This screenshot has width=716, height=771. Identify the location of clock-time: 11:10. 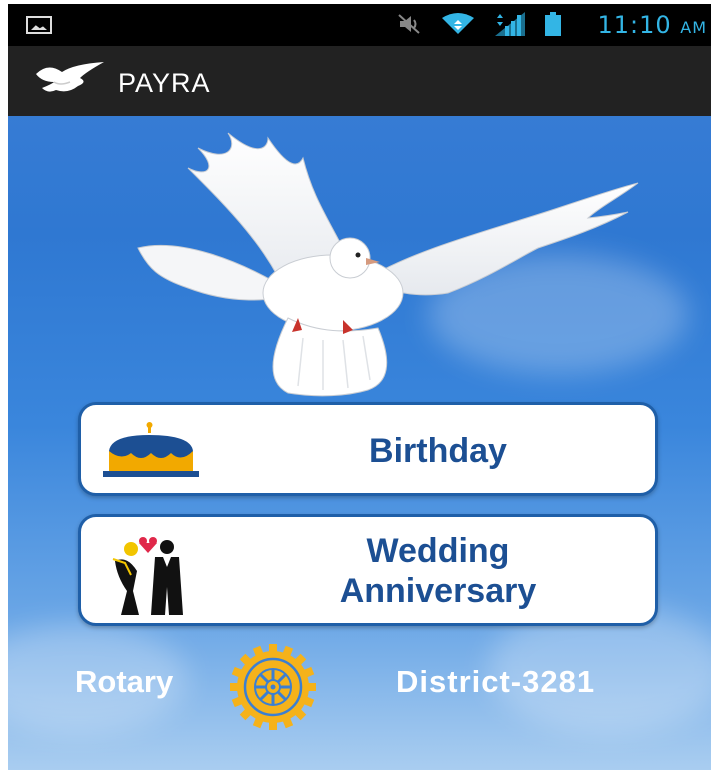
(634, 25).